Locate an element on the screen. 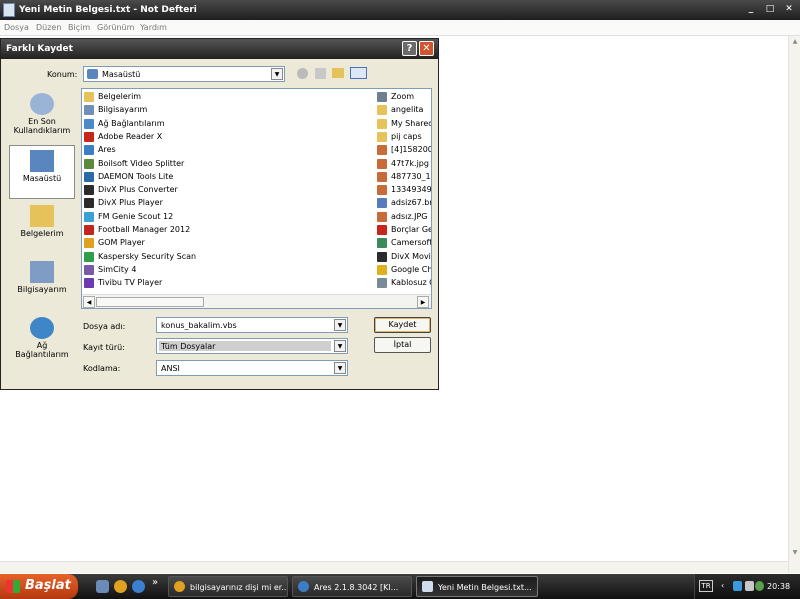 This screenshot has width=800, height=599. menu-duzen: Düzen is located at coordinates (48, 27).